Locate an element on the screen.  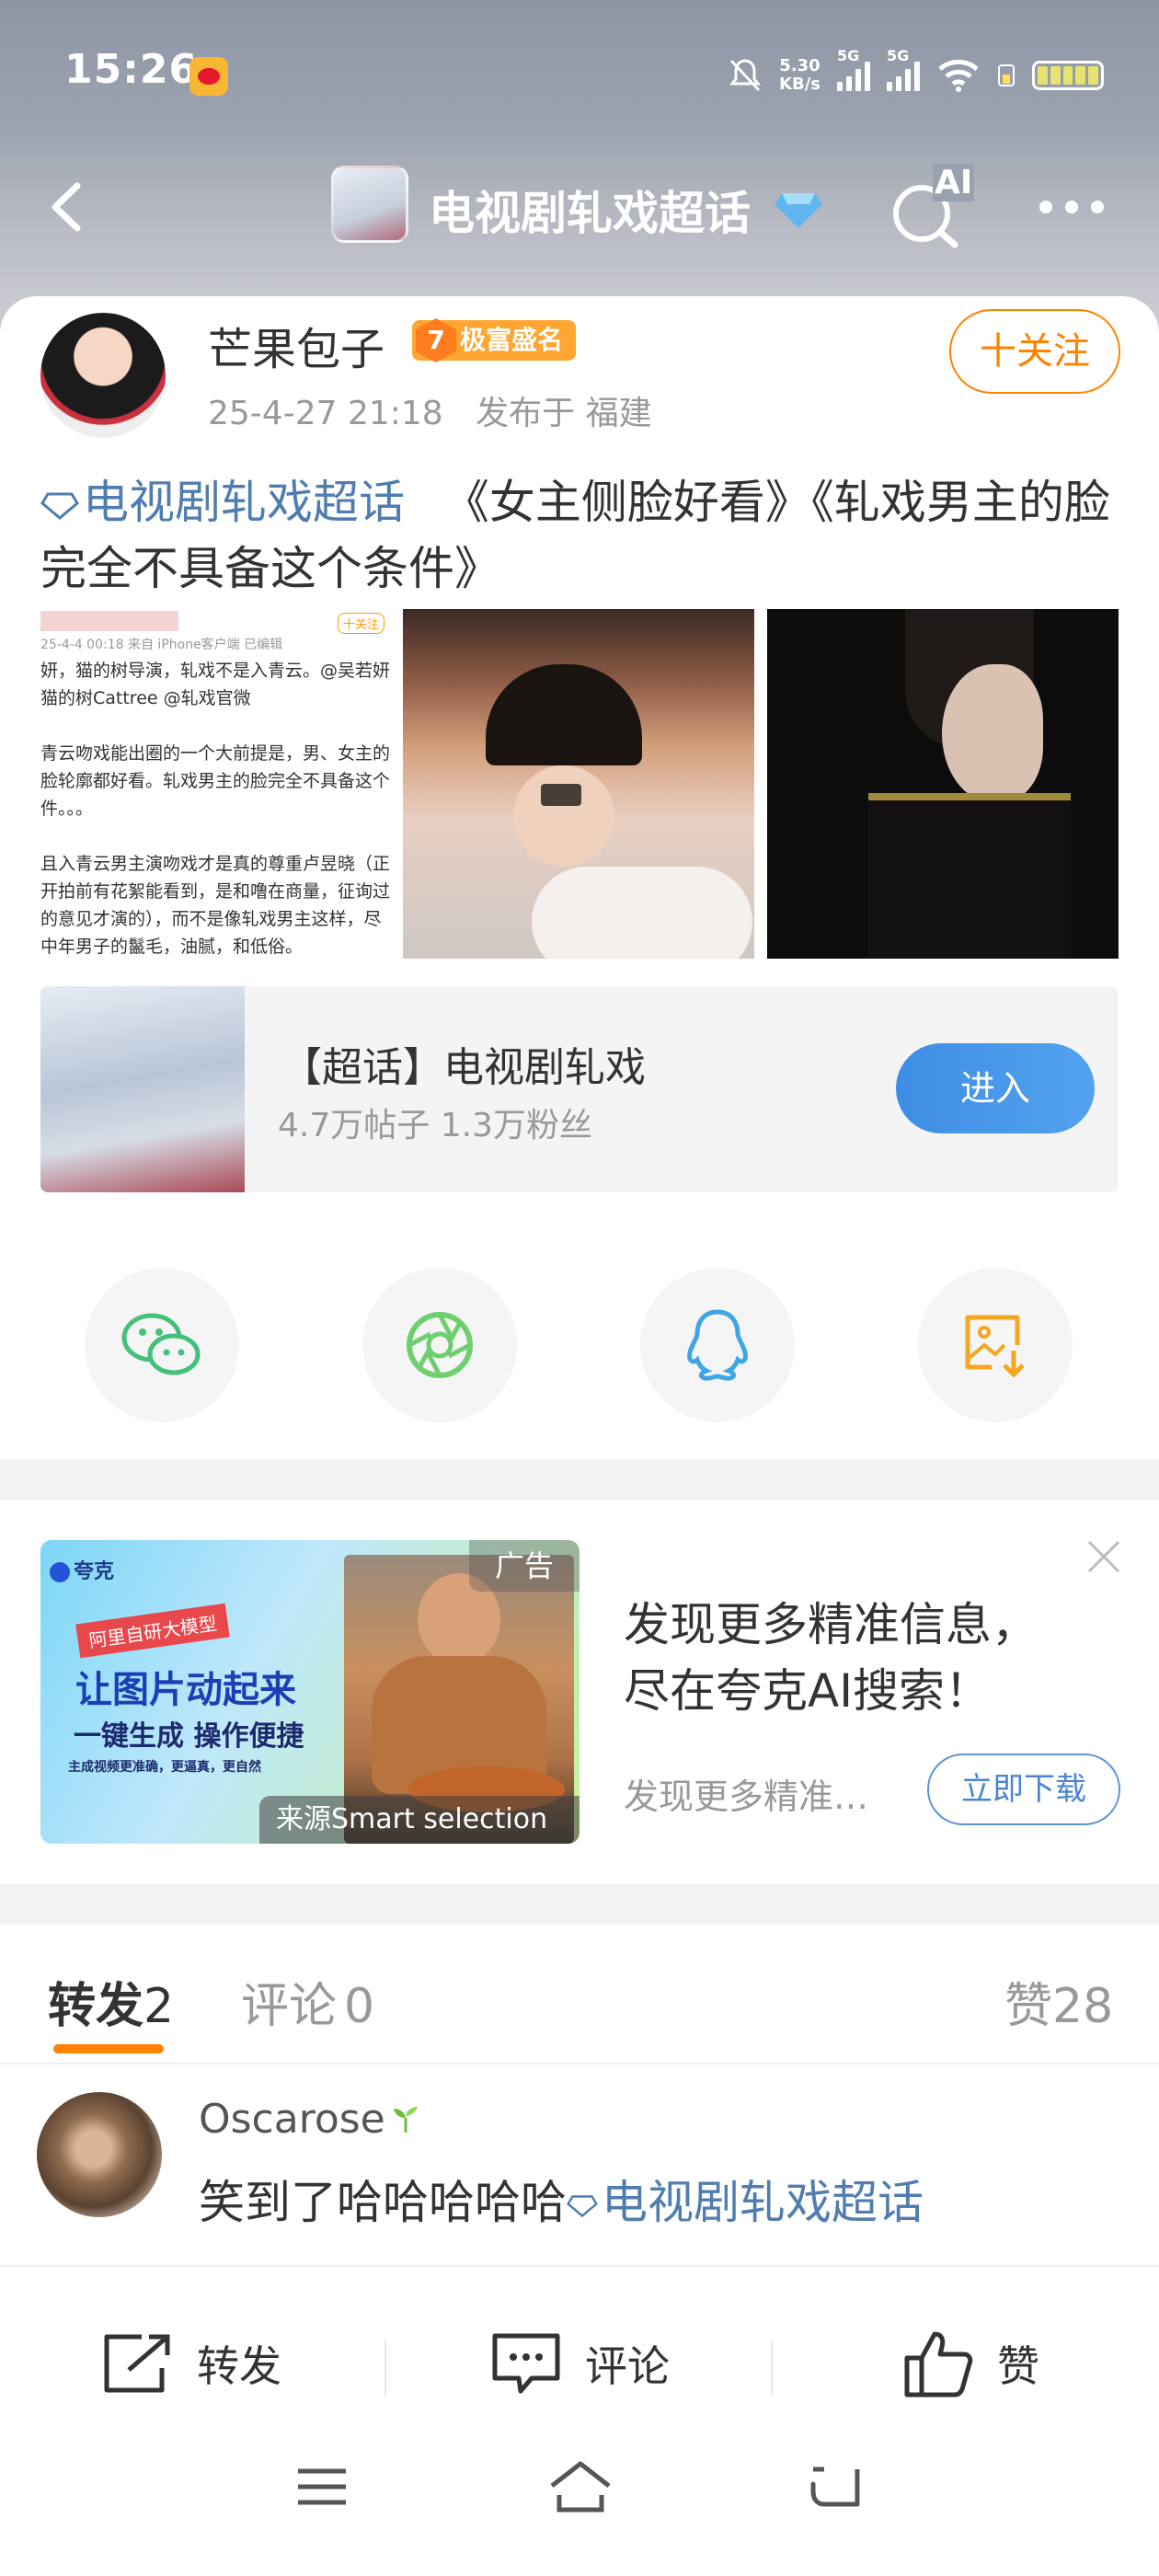
charging-icon is located at coordinates (1006, 75).